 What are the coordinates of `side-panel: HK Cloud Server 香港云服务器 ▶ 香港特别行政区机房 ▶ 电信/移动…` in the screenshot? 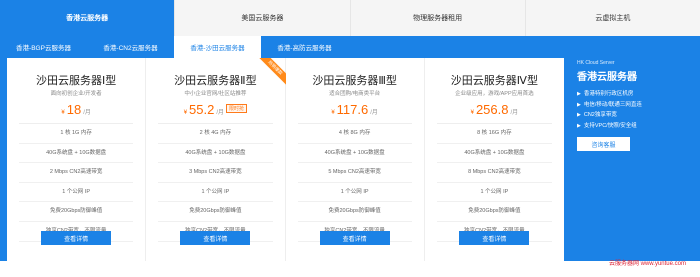 It's located at (632, 104).